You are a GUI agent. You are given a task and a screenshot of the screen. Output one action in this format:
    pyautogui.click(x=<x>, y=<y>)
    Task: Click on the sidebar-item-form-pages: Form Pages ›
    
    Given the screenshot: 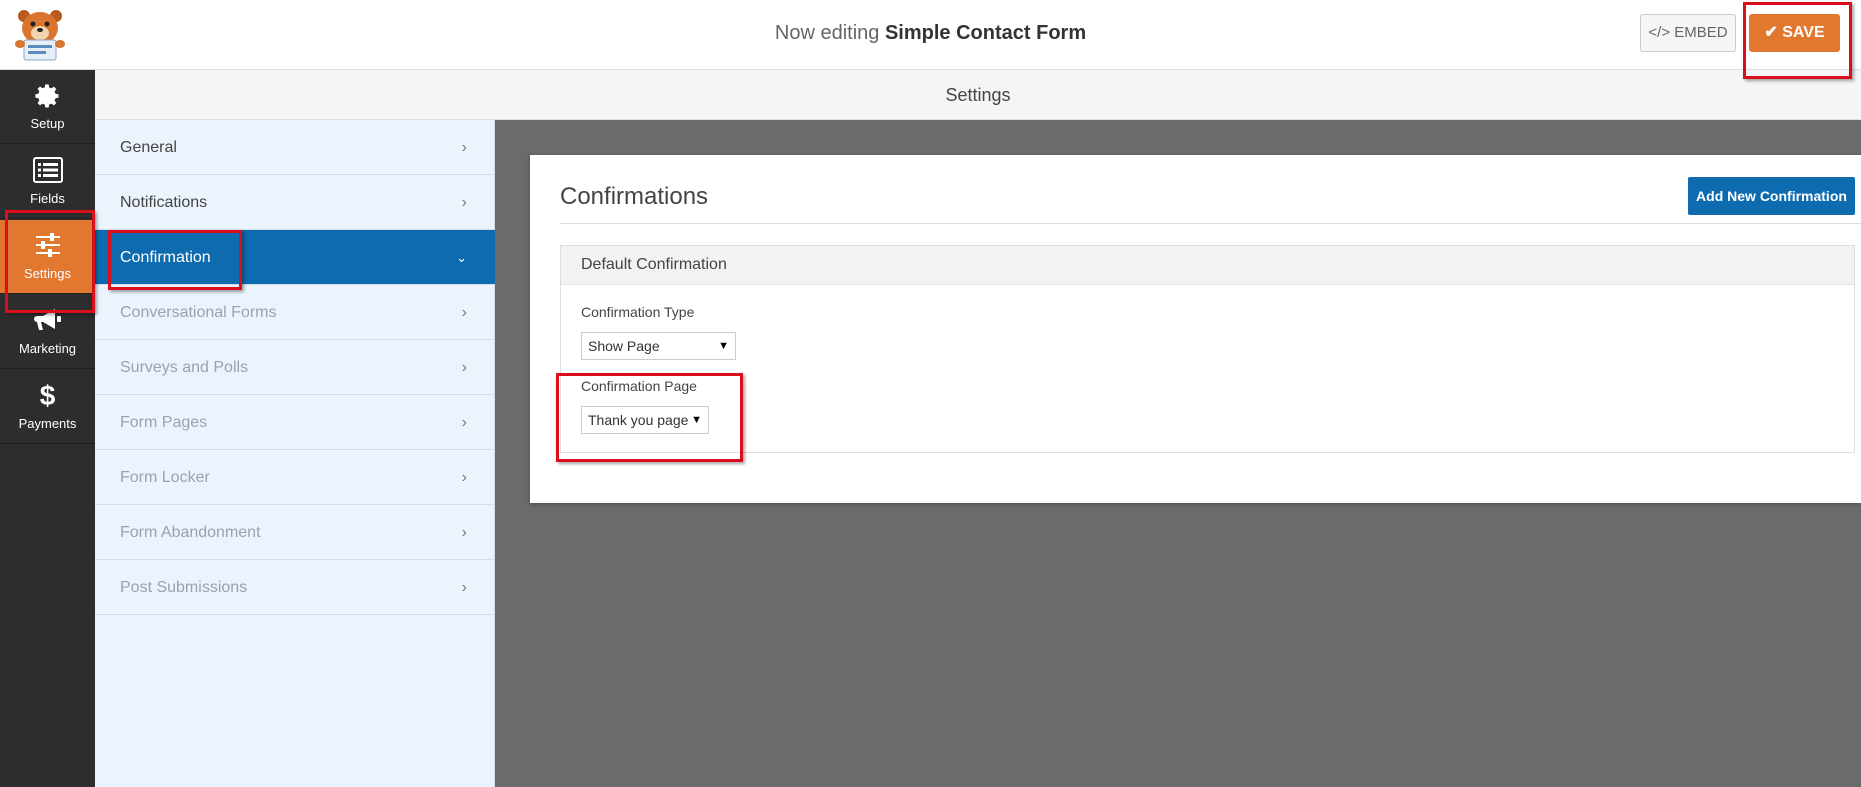 What is the action you would take?
    pyautogui.click(x=295, y=422)
    